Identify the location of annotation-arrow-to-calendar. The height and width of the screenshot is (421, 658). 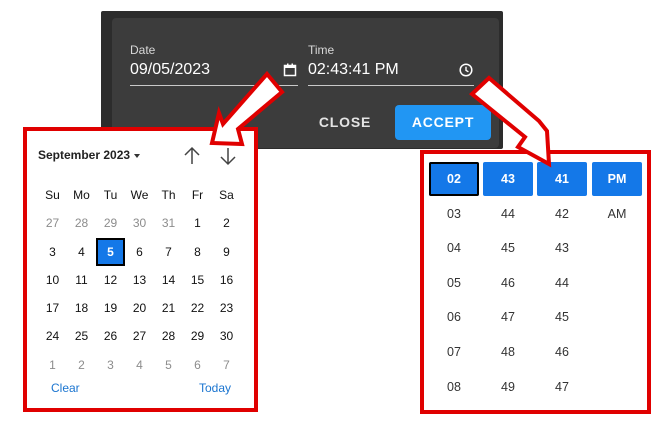
(247, 108).